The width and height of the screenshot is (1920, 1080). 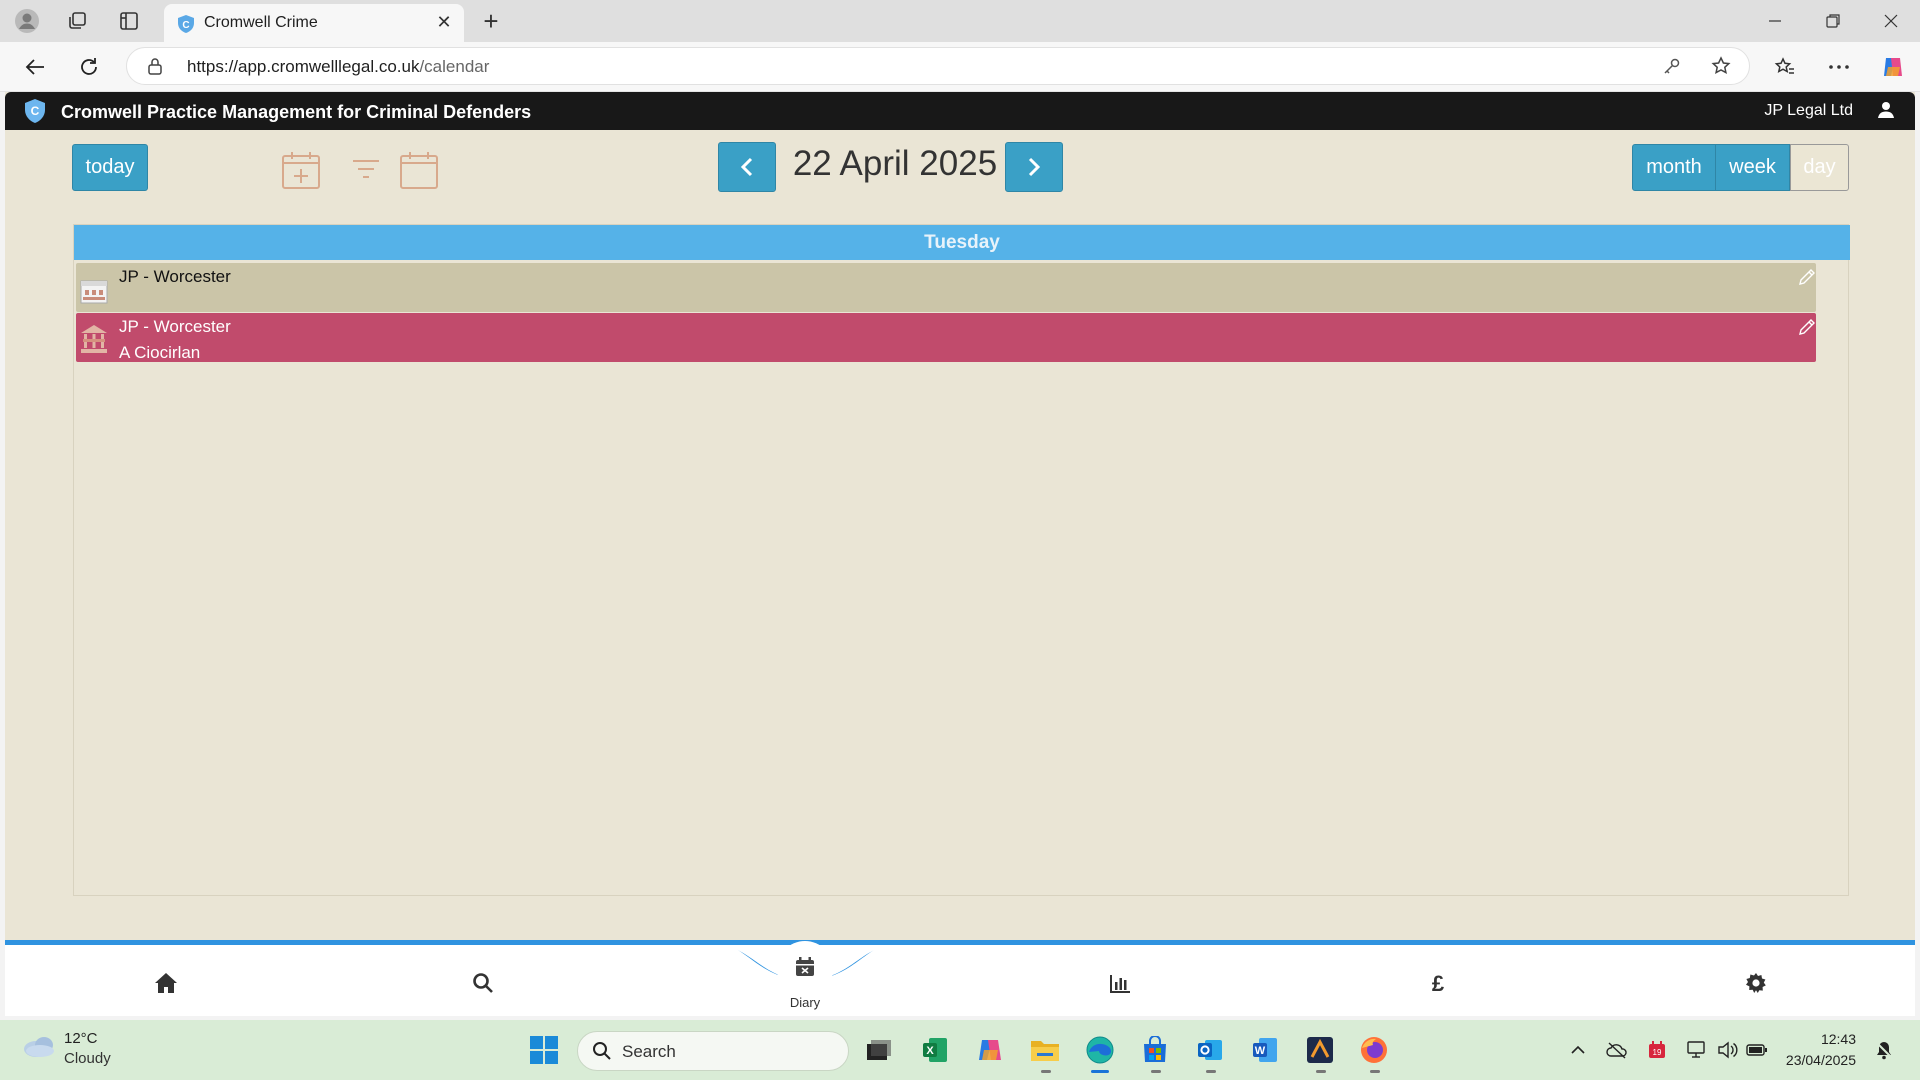 What do you see at coordinates (1819, 167) in the screenshot?
I see `day-view-button: day` at bounding box center [1819, 167].